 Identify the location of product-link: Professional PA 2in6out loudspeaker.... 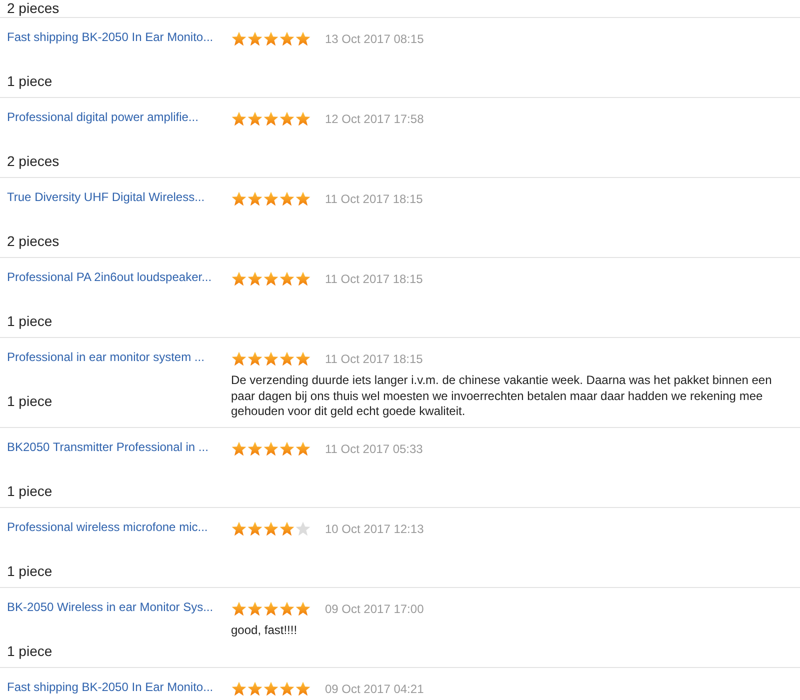
(109, 277).